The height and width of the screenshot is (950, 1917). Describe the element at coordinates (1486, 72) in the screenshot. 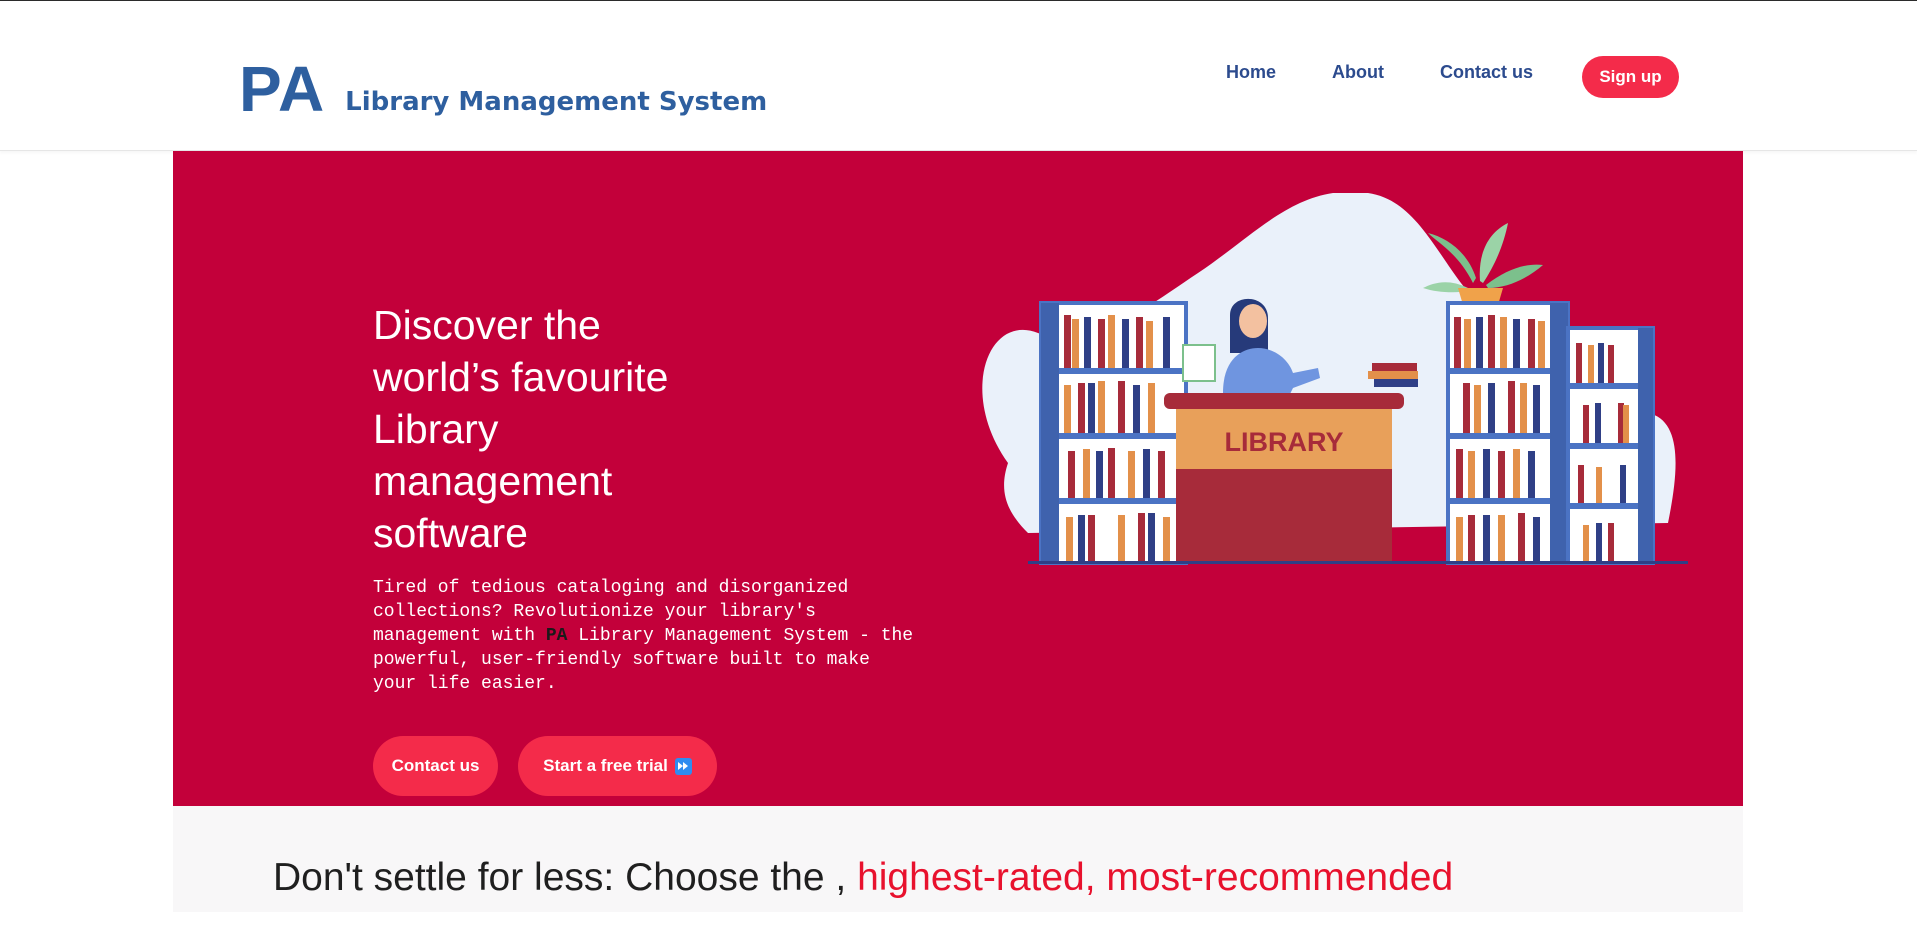

I see `nav-contact-link: Contact us` at that location.